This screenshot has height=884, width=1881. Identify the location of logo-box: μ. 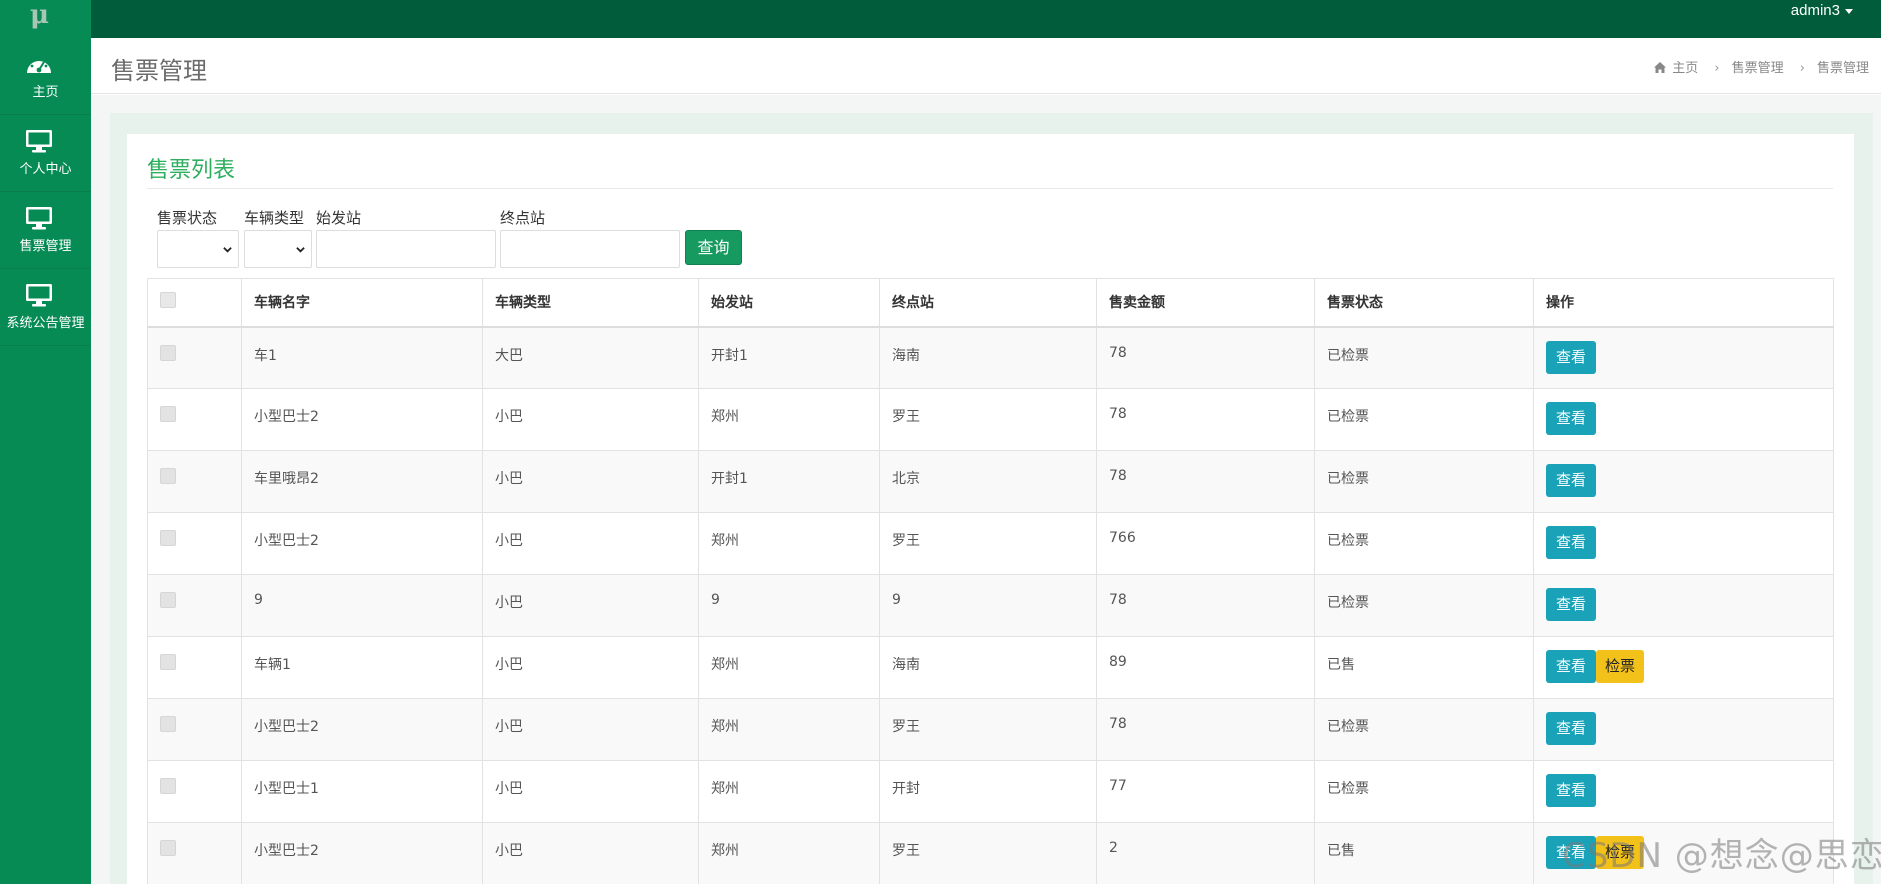
(45, 19).